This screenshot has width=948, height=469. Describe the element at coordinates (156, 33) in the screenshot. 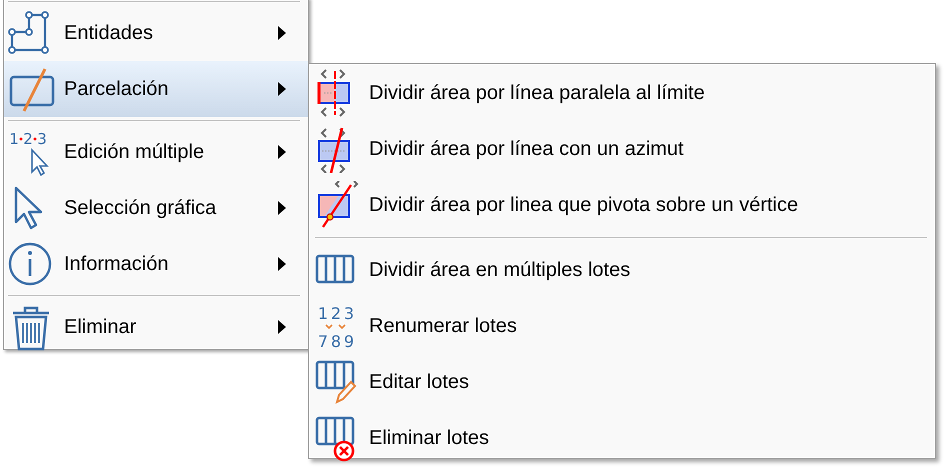

I see `menu-item: Entidades` at that location.